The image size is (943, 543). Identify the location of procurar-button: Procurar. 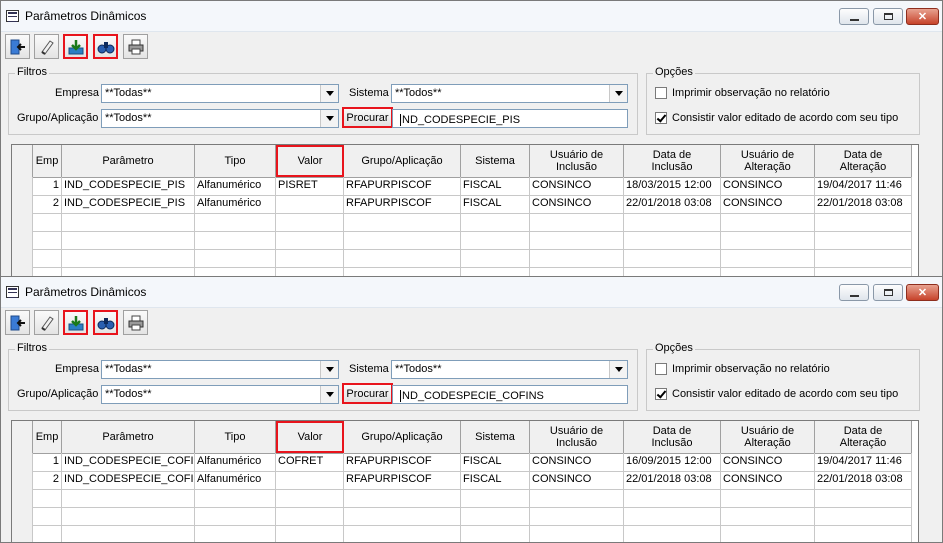
(367, 117).